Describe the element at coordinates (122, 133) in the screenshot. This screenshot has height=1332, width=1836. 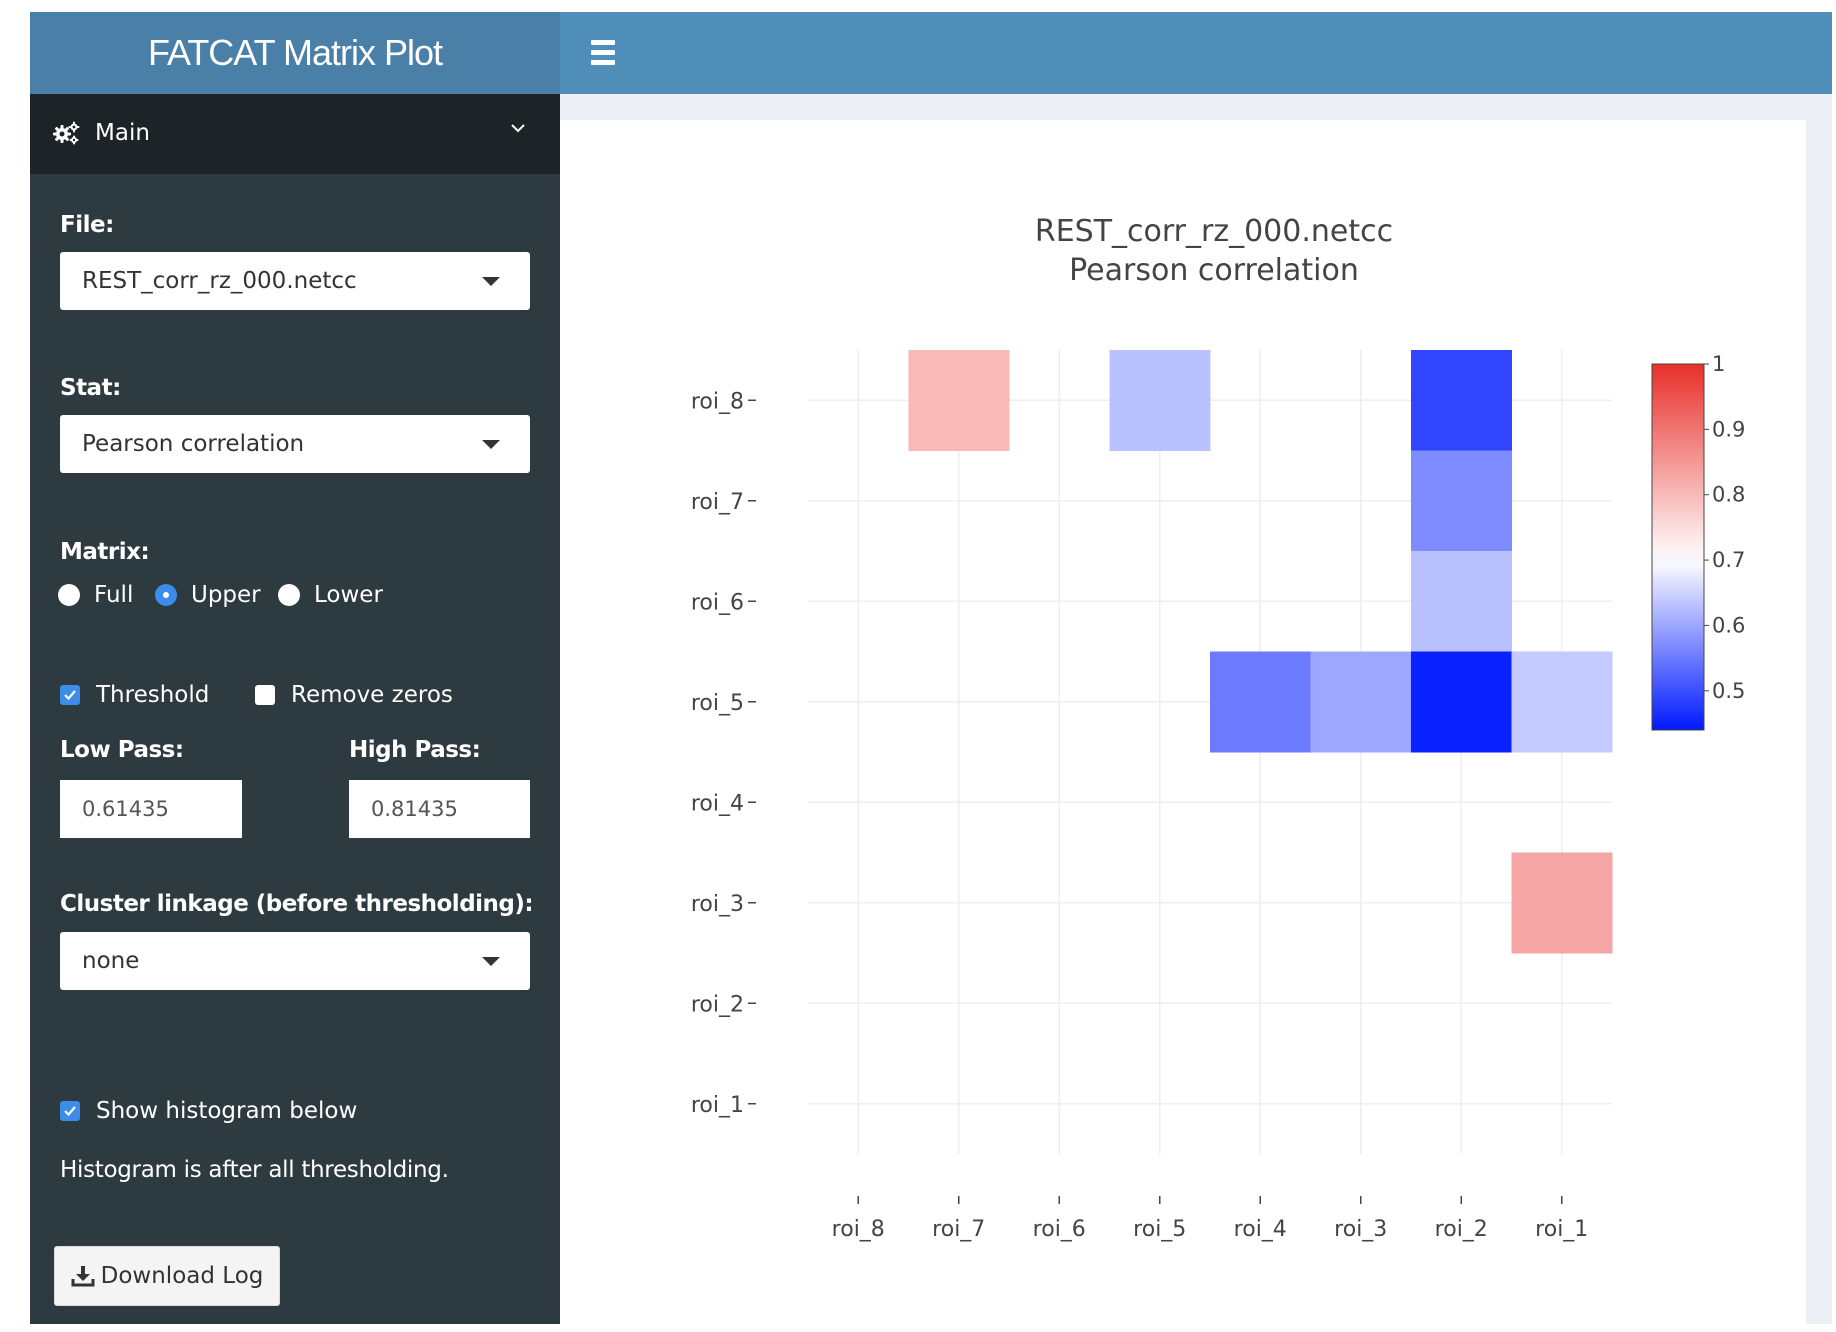
I see `sidebar-menu-main-label: Main` at that location.